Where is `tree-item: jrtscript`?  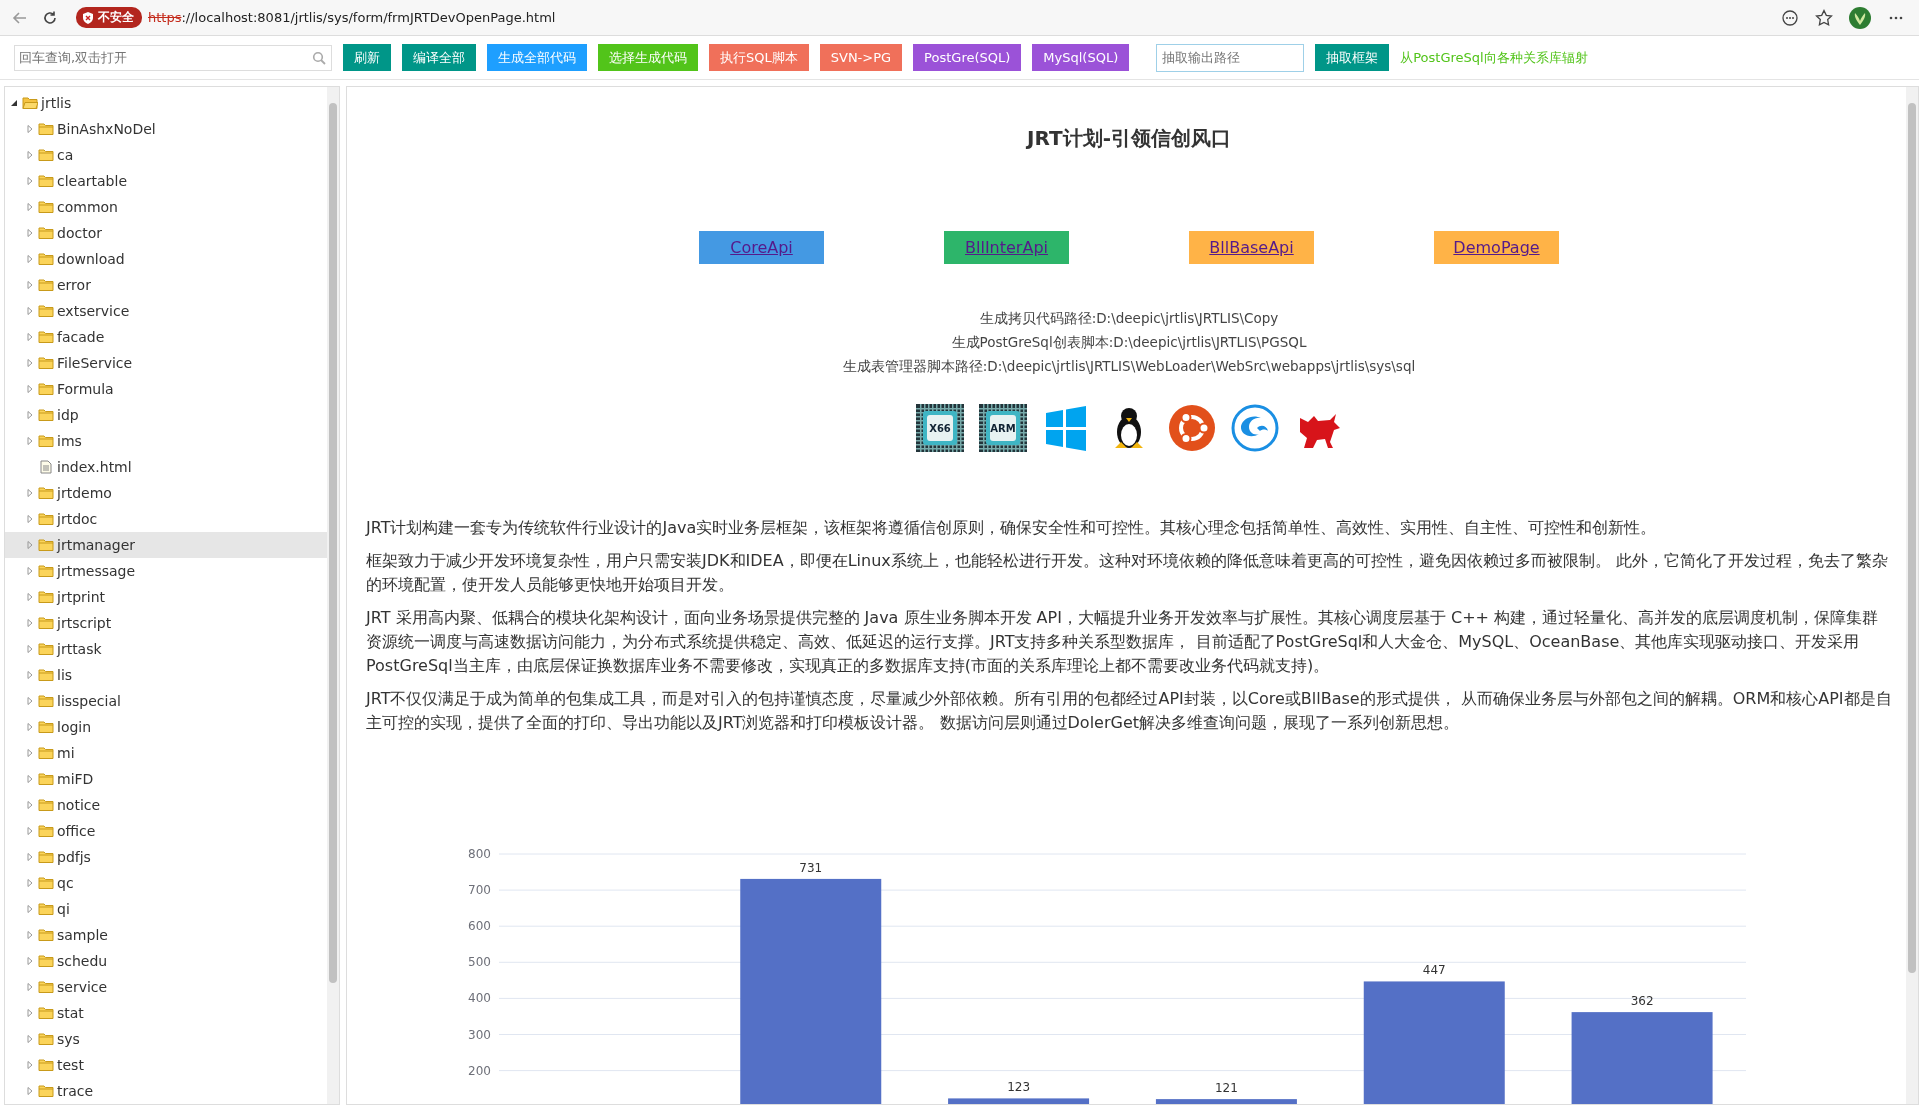 tree-item: jrtscript is located at coordinates (166, 623).